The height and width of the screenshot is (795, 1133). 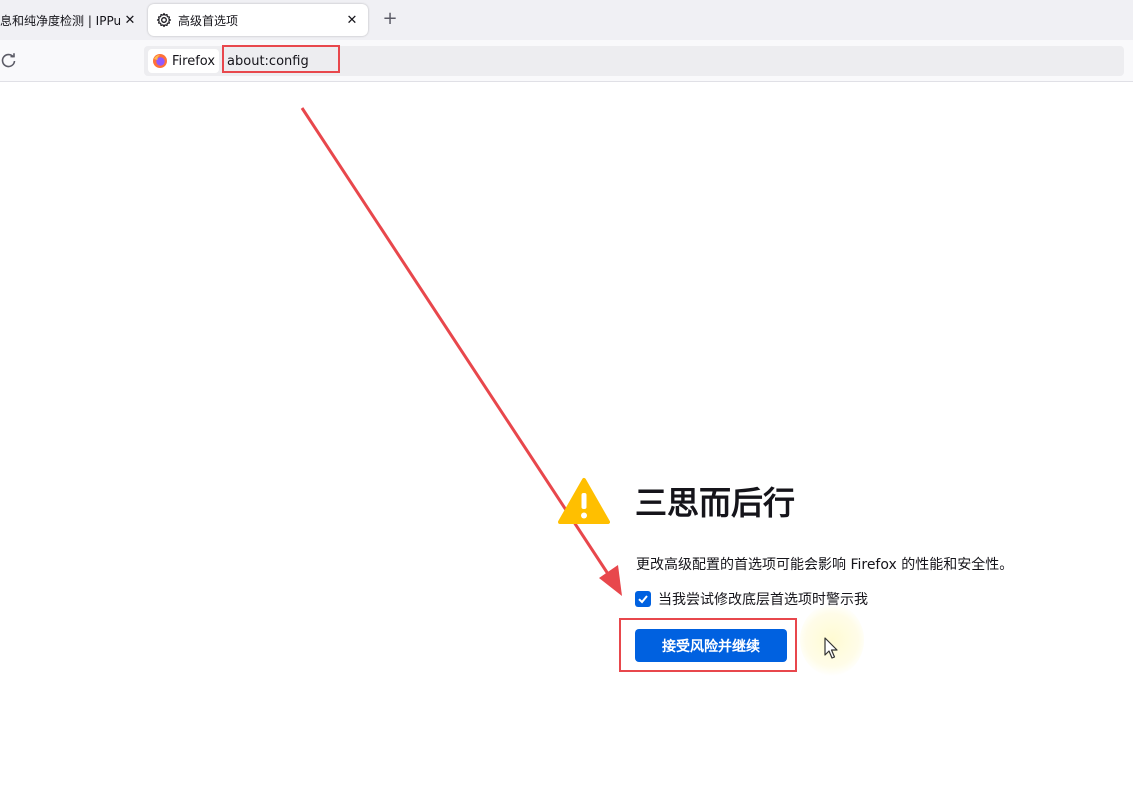 What do you see at coordinates (164, 20) in the screenshot?
I see `gear-icon` at bounding box center [164, 20].